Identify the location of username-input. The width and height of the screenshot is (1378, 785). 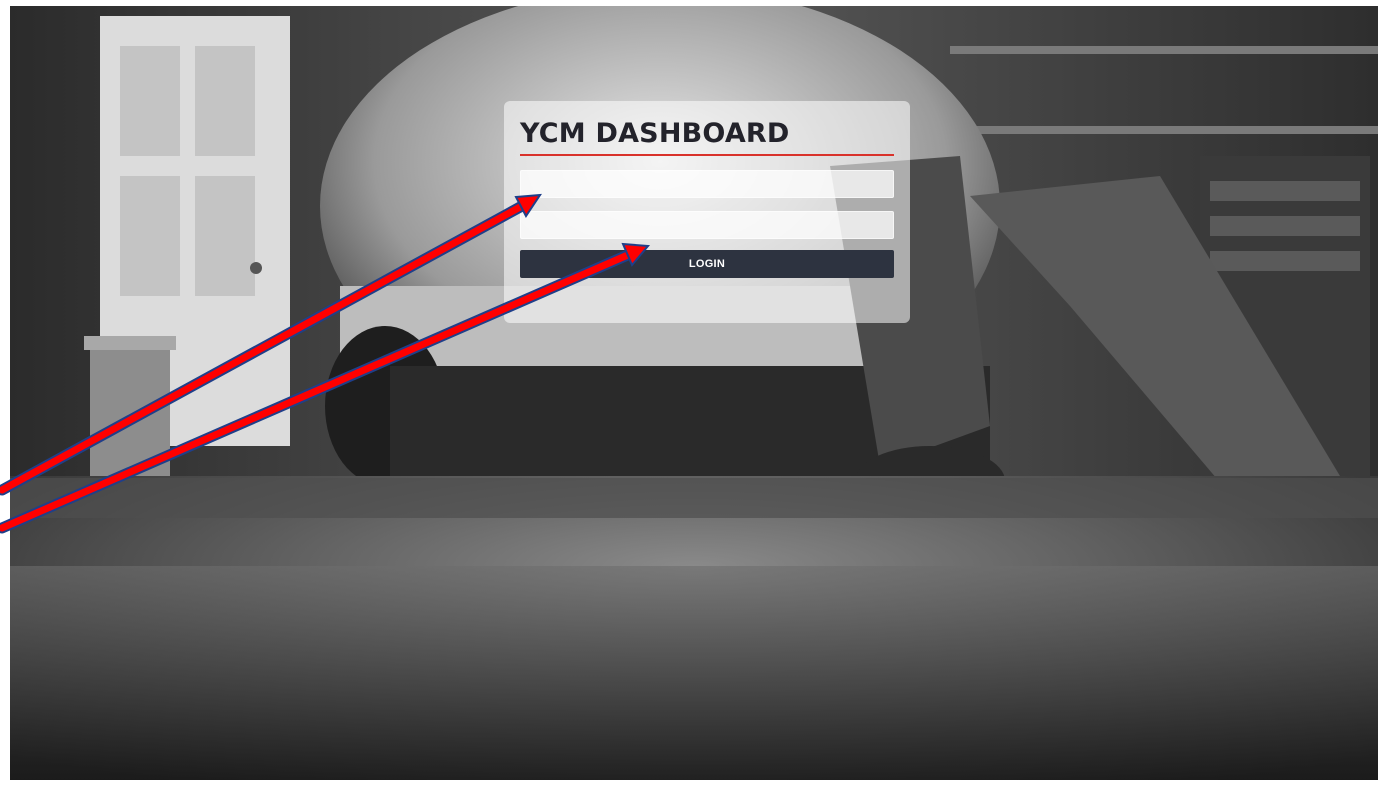
(707, 184).